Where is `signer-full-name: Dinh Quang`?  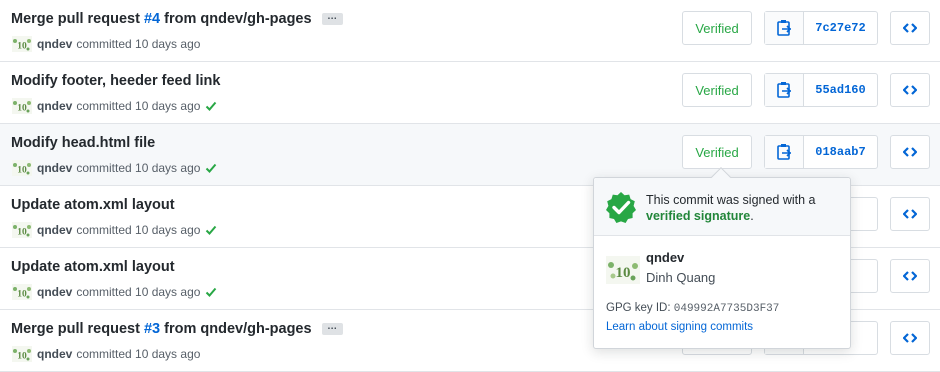
signer-full-name: Dinh Quang is located at coordinates (681, 277).